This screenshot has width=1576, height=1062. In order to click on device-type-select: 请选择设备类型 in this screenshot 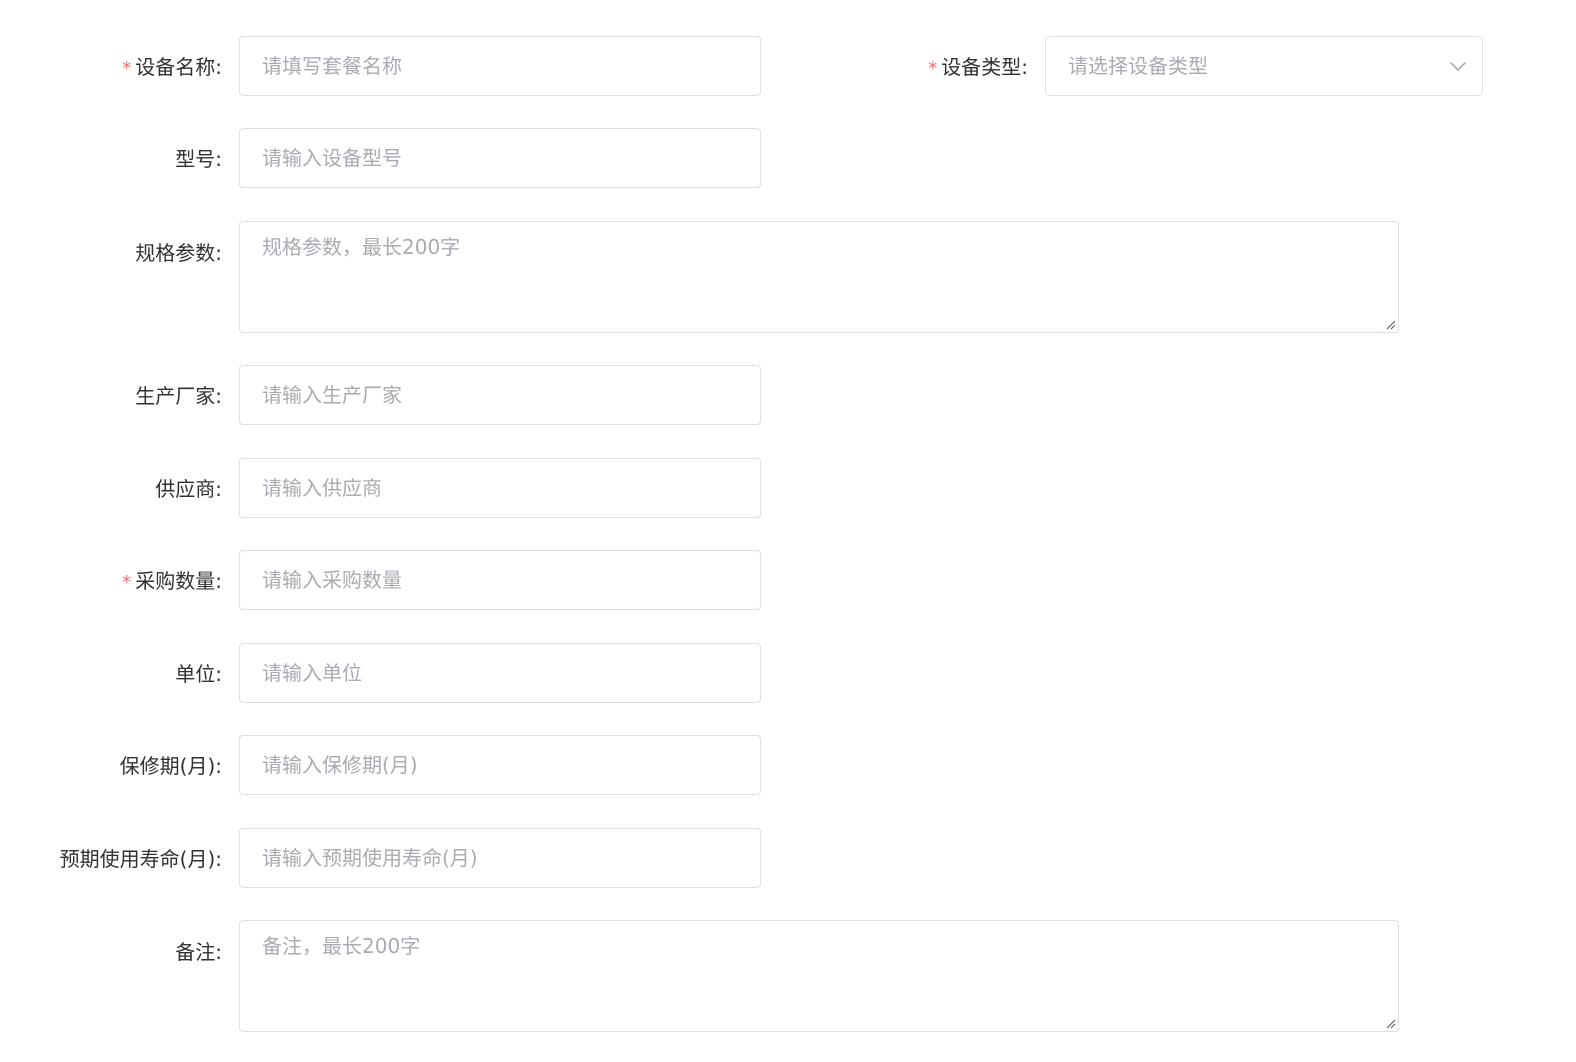, I will do `click(1264, 66)`.